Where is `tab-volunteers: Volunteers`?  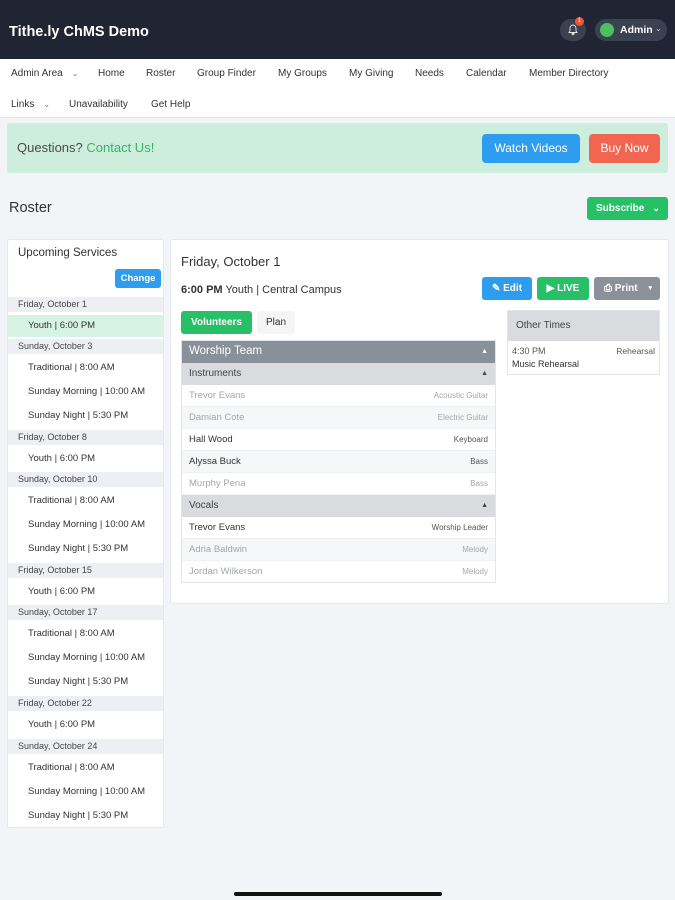 tab-volunteers: Volunteers is located at coordinates (216, 322).